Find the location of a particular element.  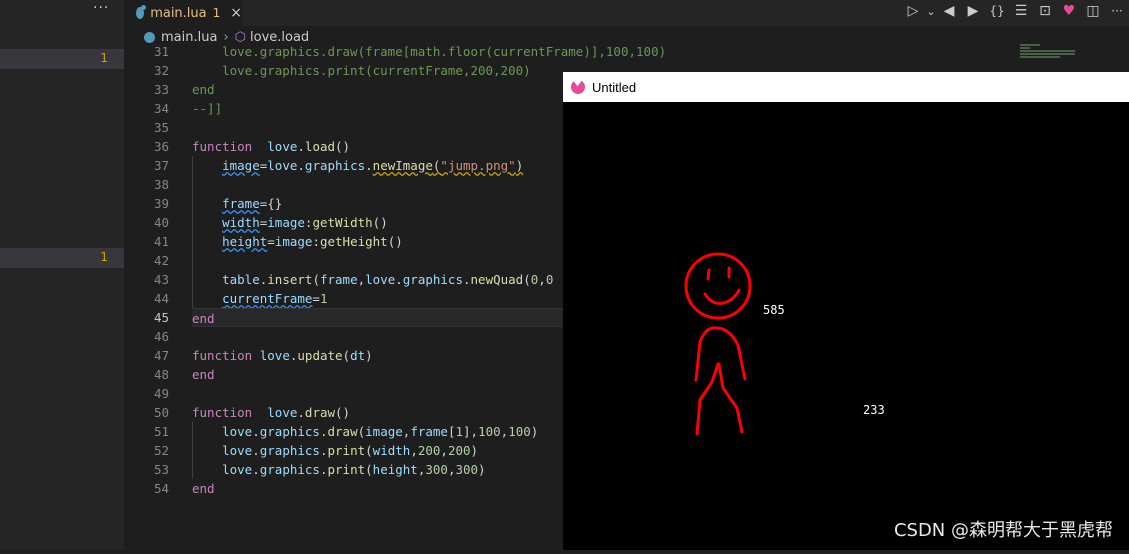

line-number: 41 is located at coordinates (161, 241).